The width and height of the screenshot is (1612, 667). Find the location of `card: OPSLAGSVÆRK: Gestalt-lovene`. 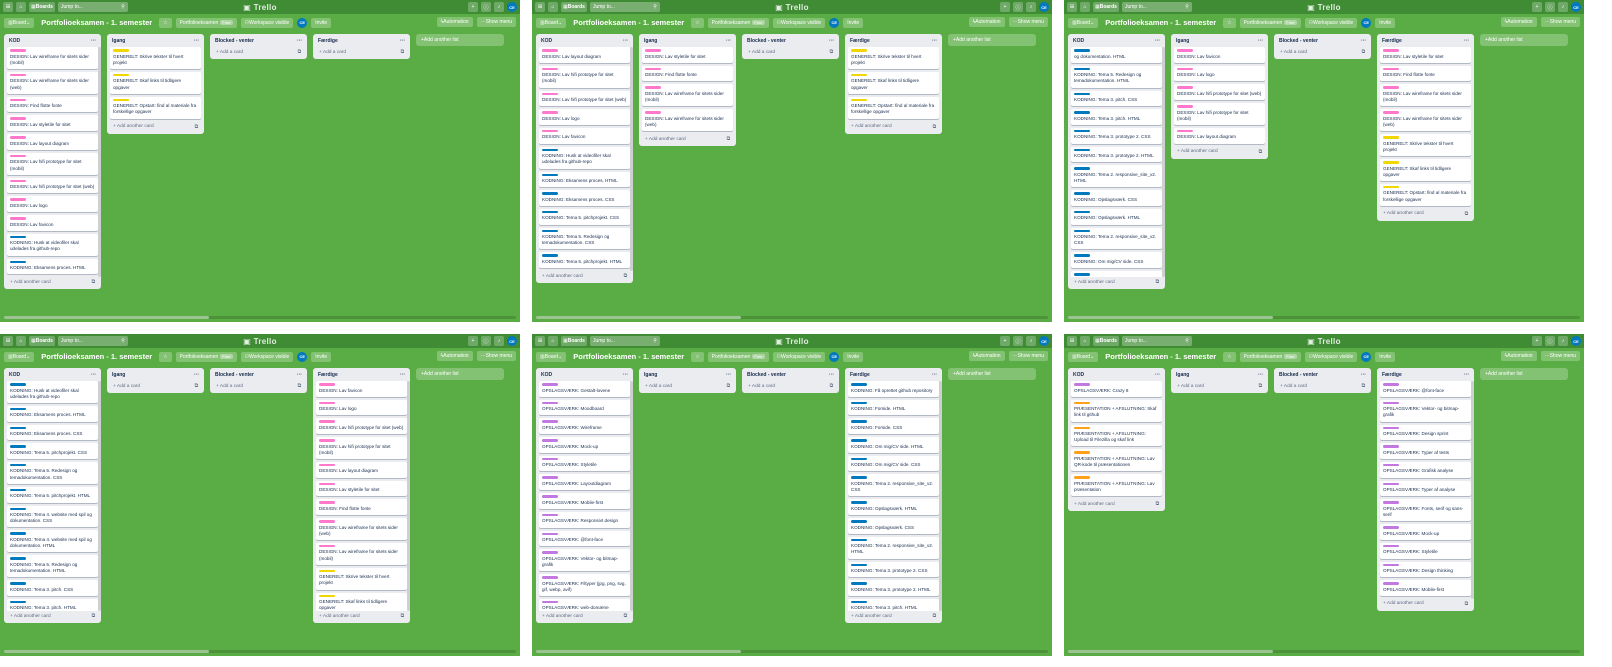

card: OPSLAGSVÆRK: Gestalt-lovene is located at coordinates (584, 389).